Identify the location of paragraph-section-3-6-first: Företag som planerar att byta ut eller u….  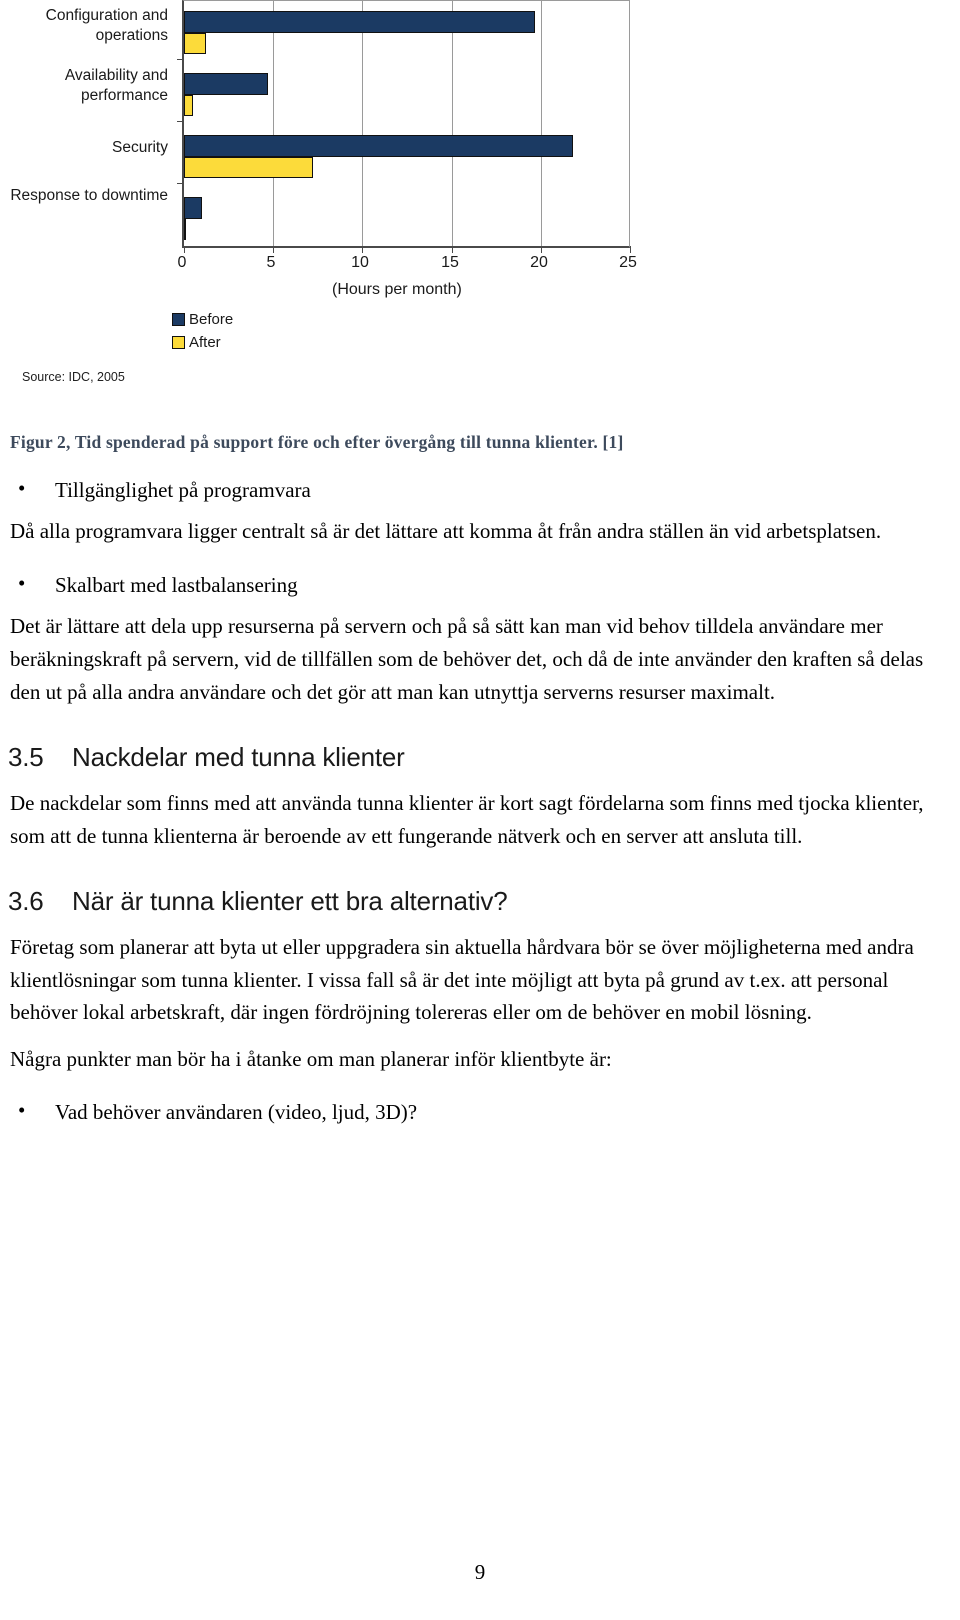
(462, 980).